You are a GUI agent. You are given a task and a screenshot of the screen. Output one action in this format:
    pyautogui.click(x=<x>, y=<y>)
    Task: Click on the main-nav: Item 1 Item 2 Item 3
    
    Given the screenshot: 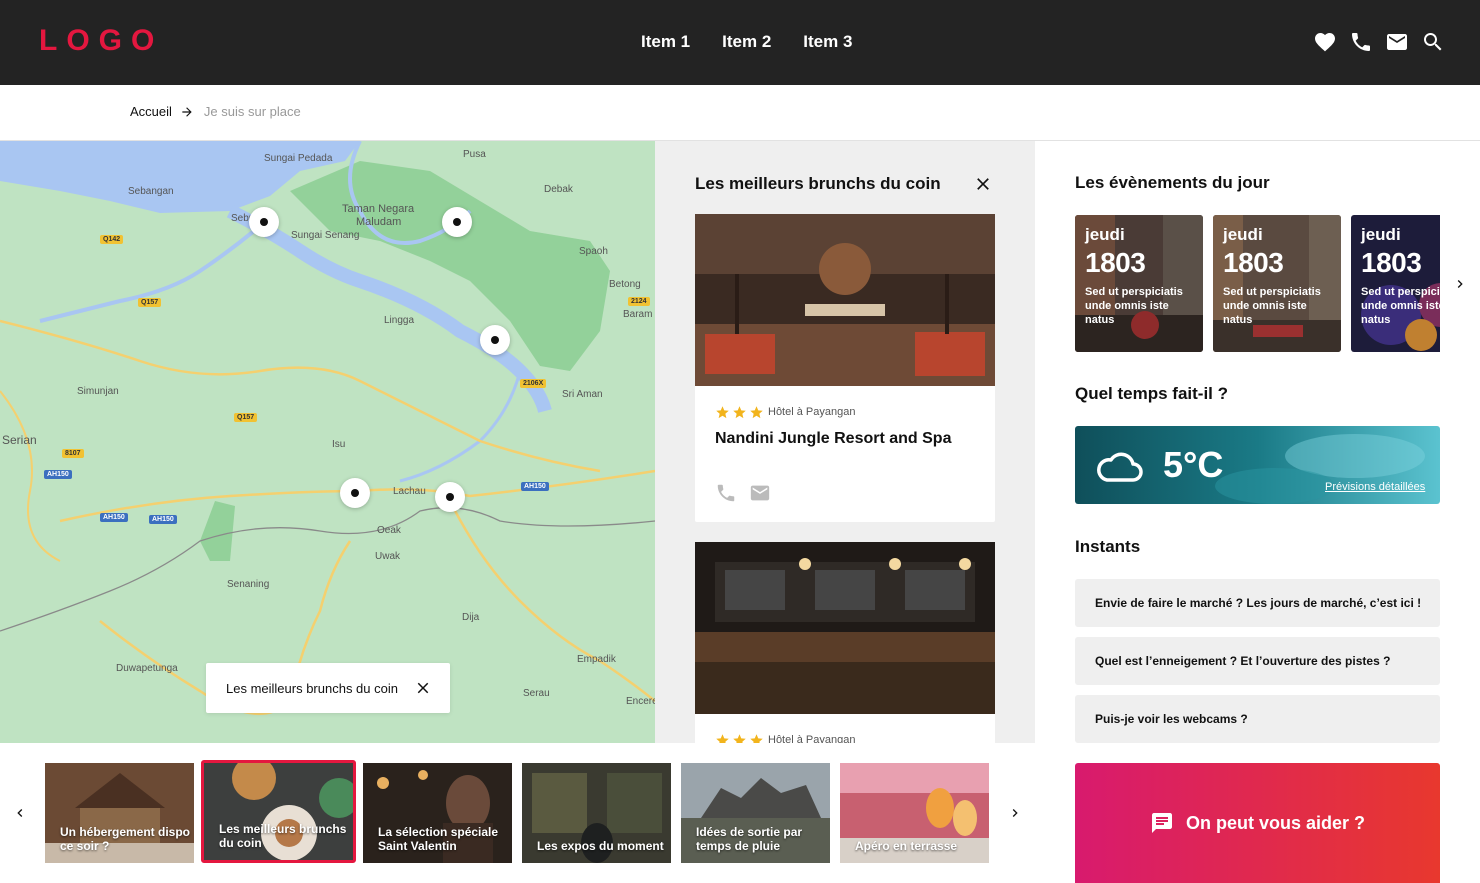 What is the action you would take?
    pyautogui.click(x=746, y=42)
    